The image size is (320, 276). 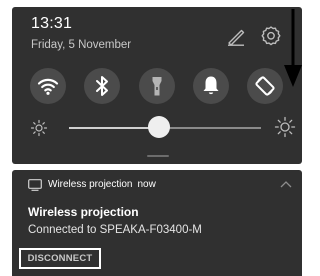 I want to click on flashlight-toggle, so click(x=157, y=86).